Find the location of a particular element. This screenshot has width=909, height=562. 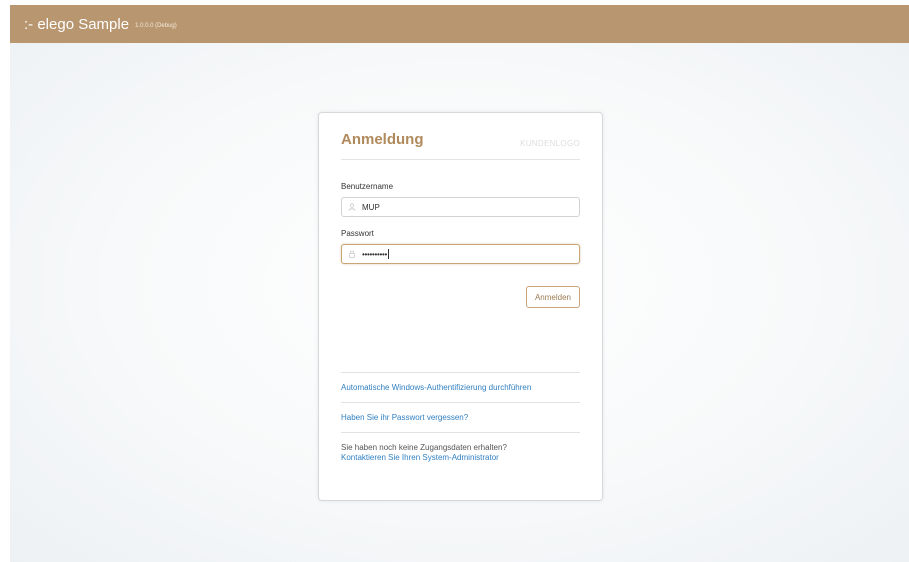

username-value: MUP is located at coordinates (371, 207).